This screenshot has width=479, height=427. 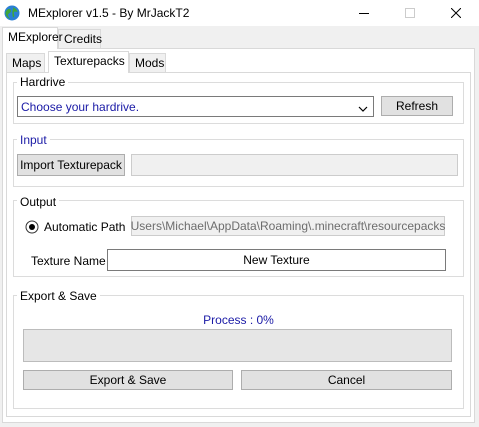 I want to click on tab-label: Mods, so click(x=150, y=63).